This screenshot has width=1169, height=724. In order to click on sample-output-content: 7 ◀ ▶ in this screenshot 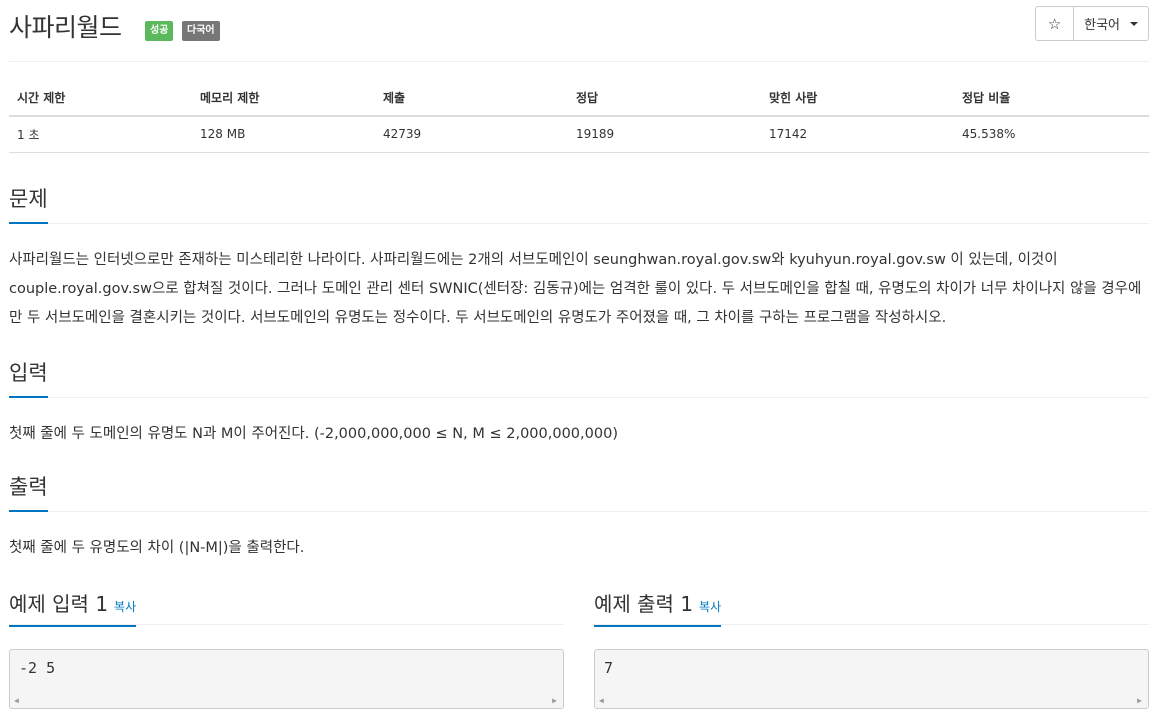, I will do `click(871, 679)`.